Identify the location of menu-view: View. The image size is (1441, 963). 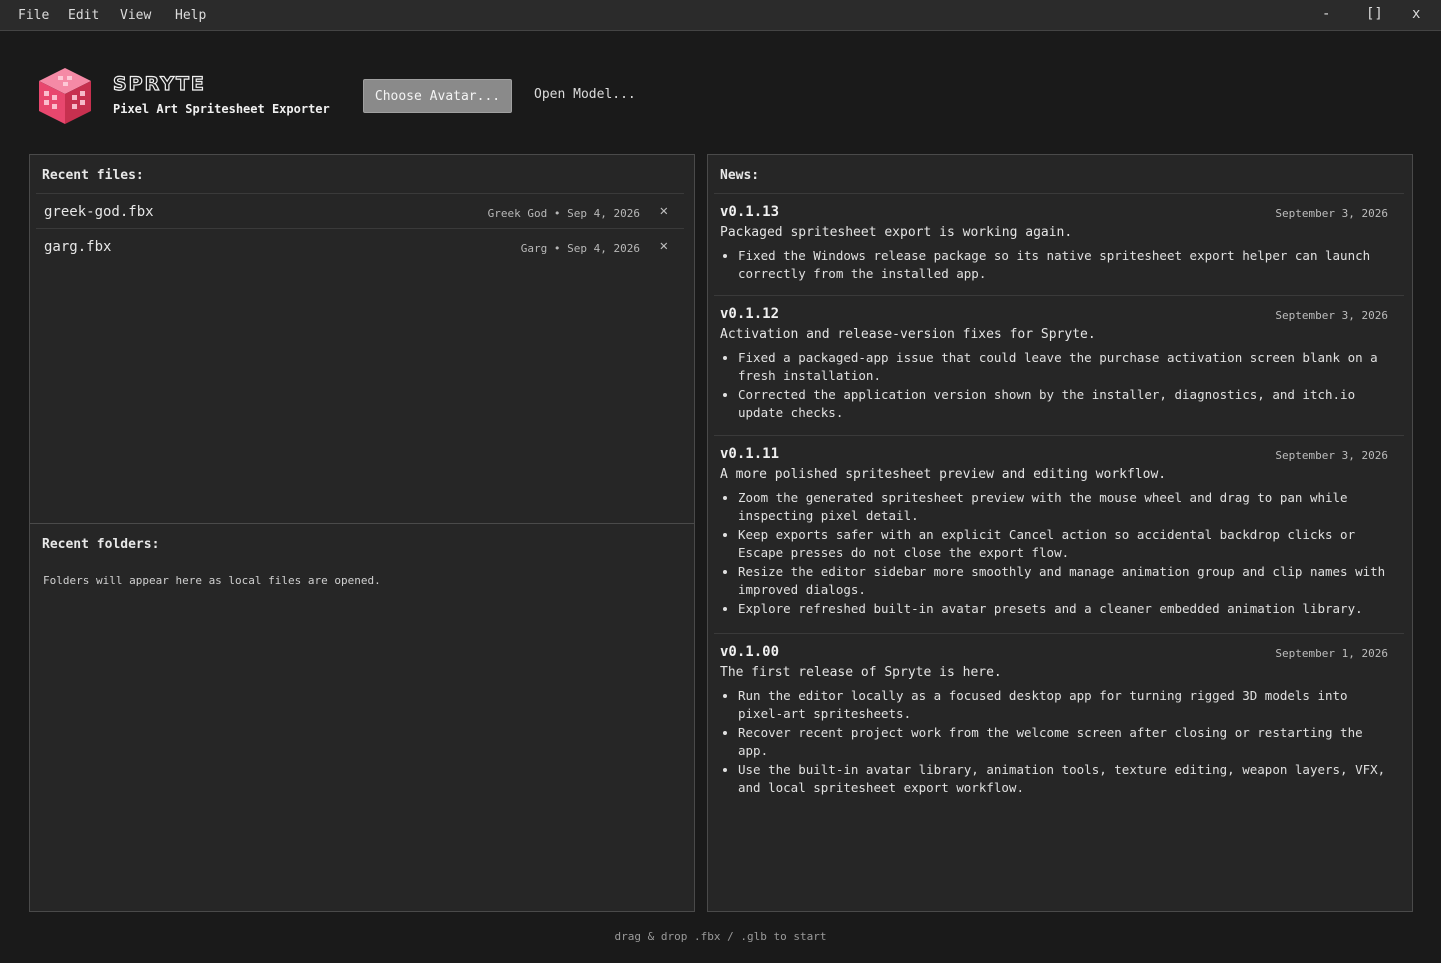
(135, 15).